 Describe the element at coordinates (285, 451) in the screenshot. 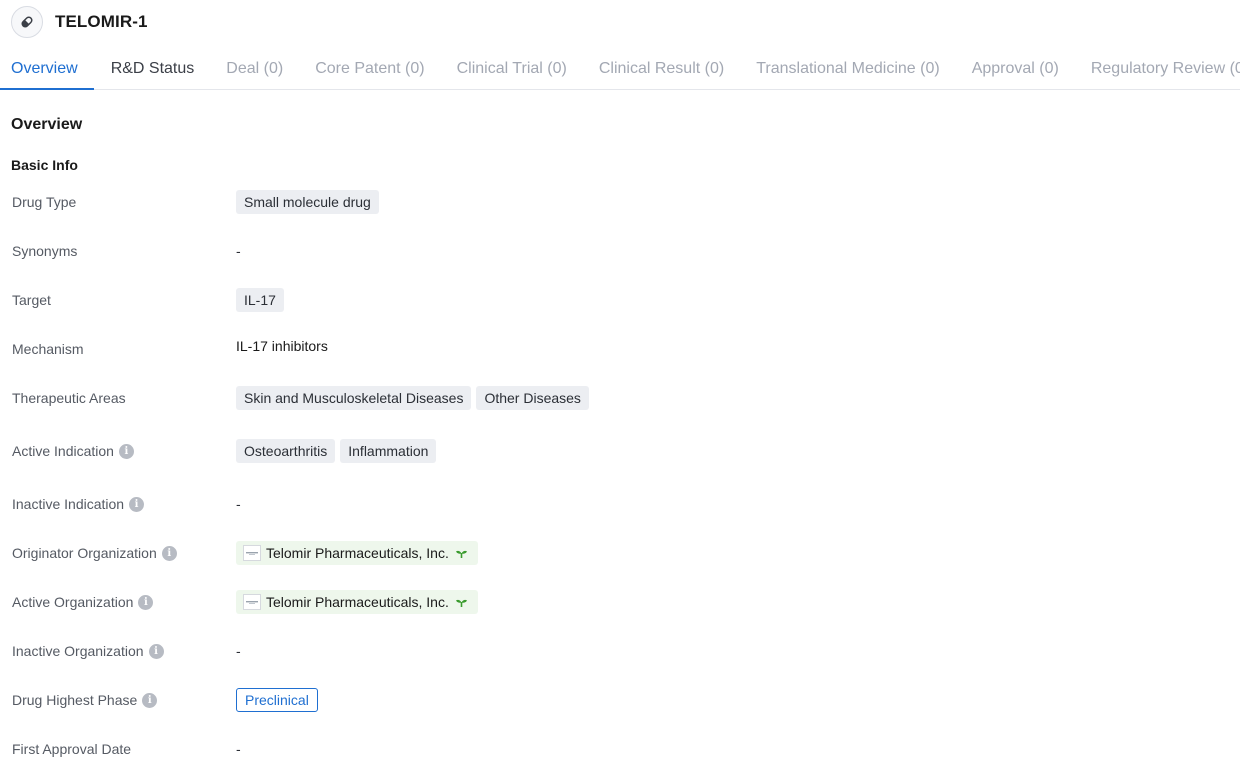

I see `indication-chip: Osteoarthritis` at that location.